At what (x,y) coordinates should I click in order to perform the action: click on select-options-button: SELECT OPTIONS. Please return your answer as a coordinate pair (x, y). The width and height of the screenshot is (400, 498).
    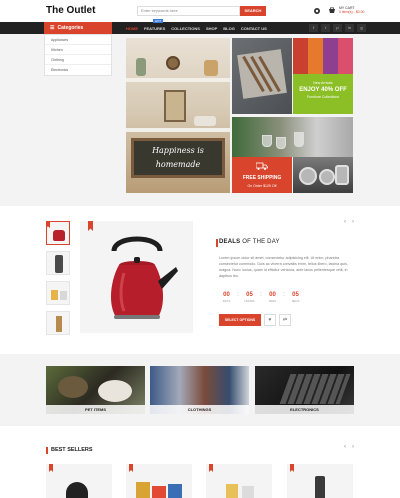
    Looking at the image, I should click on (240, 320).